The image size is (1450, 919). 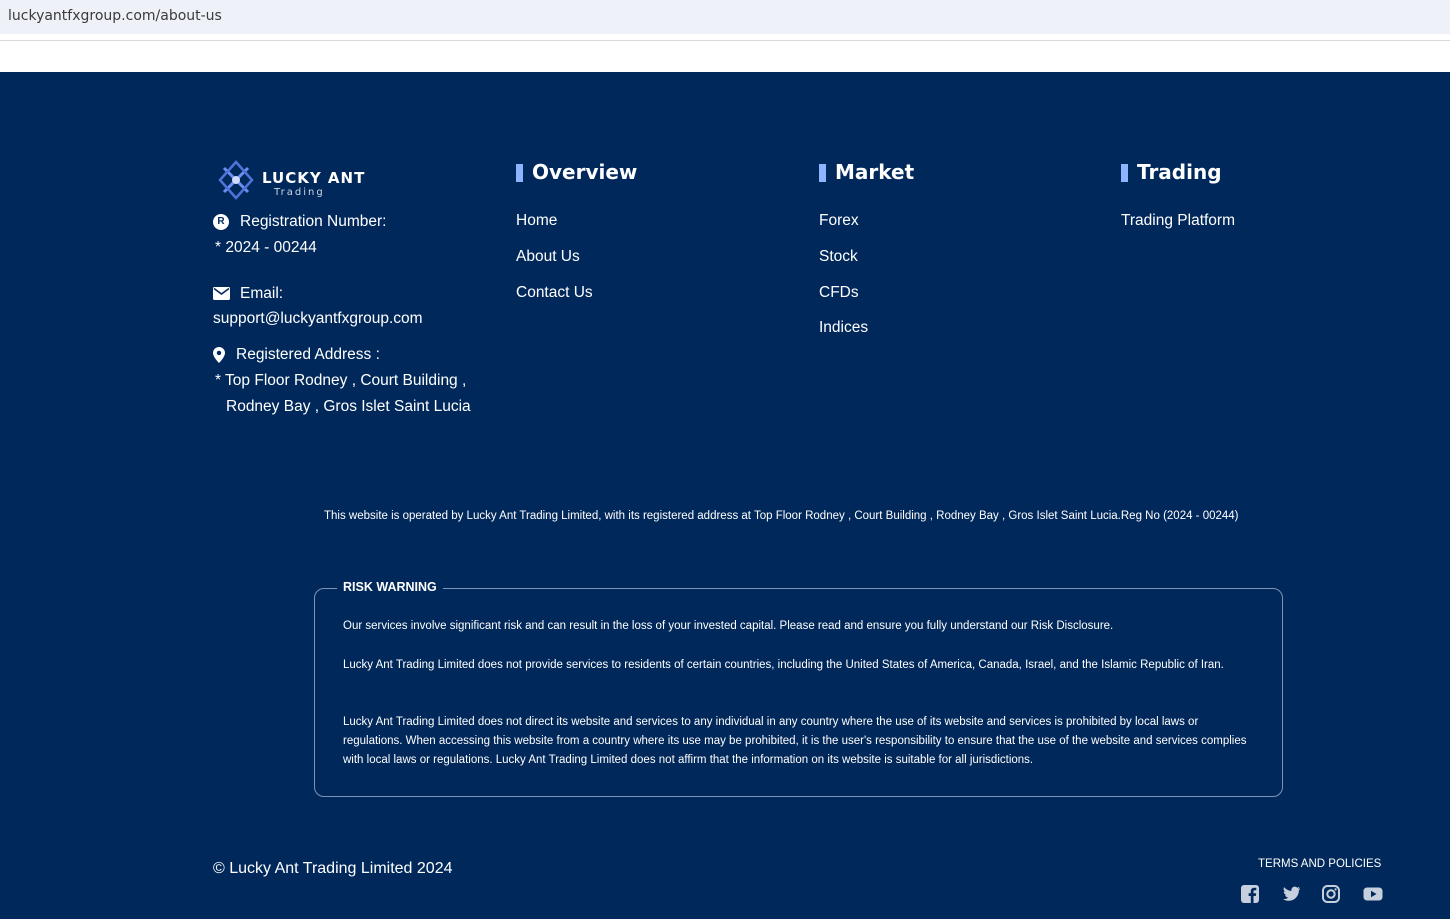 I want to click on youtube-icon, so click(x=1373, y=894).